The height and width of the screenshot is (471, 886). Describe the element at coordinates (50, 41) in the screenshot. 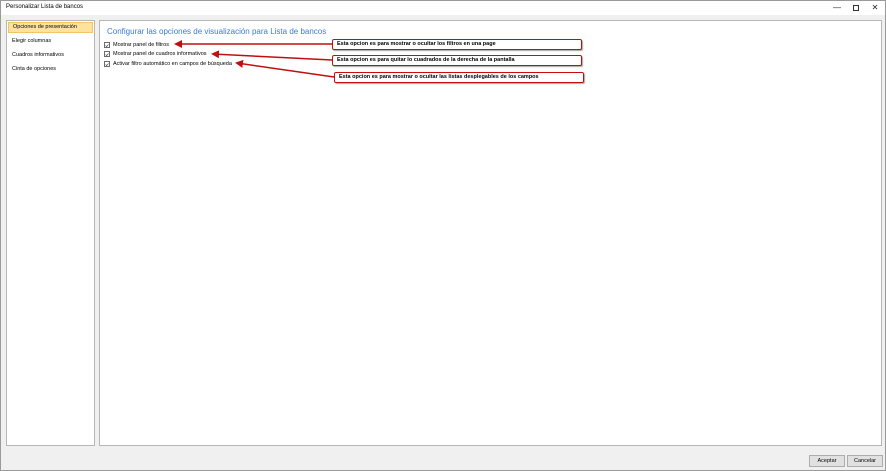

I see `sidebar-item-elegir-columnas: Elegir columnas` at that location.